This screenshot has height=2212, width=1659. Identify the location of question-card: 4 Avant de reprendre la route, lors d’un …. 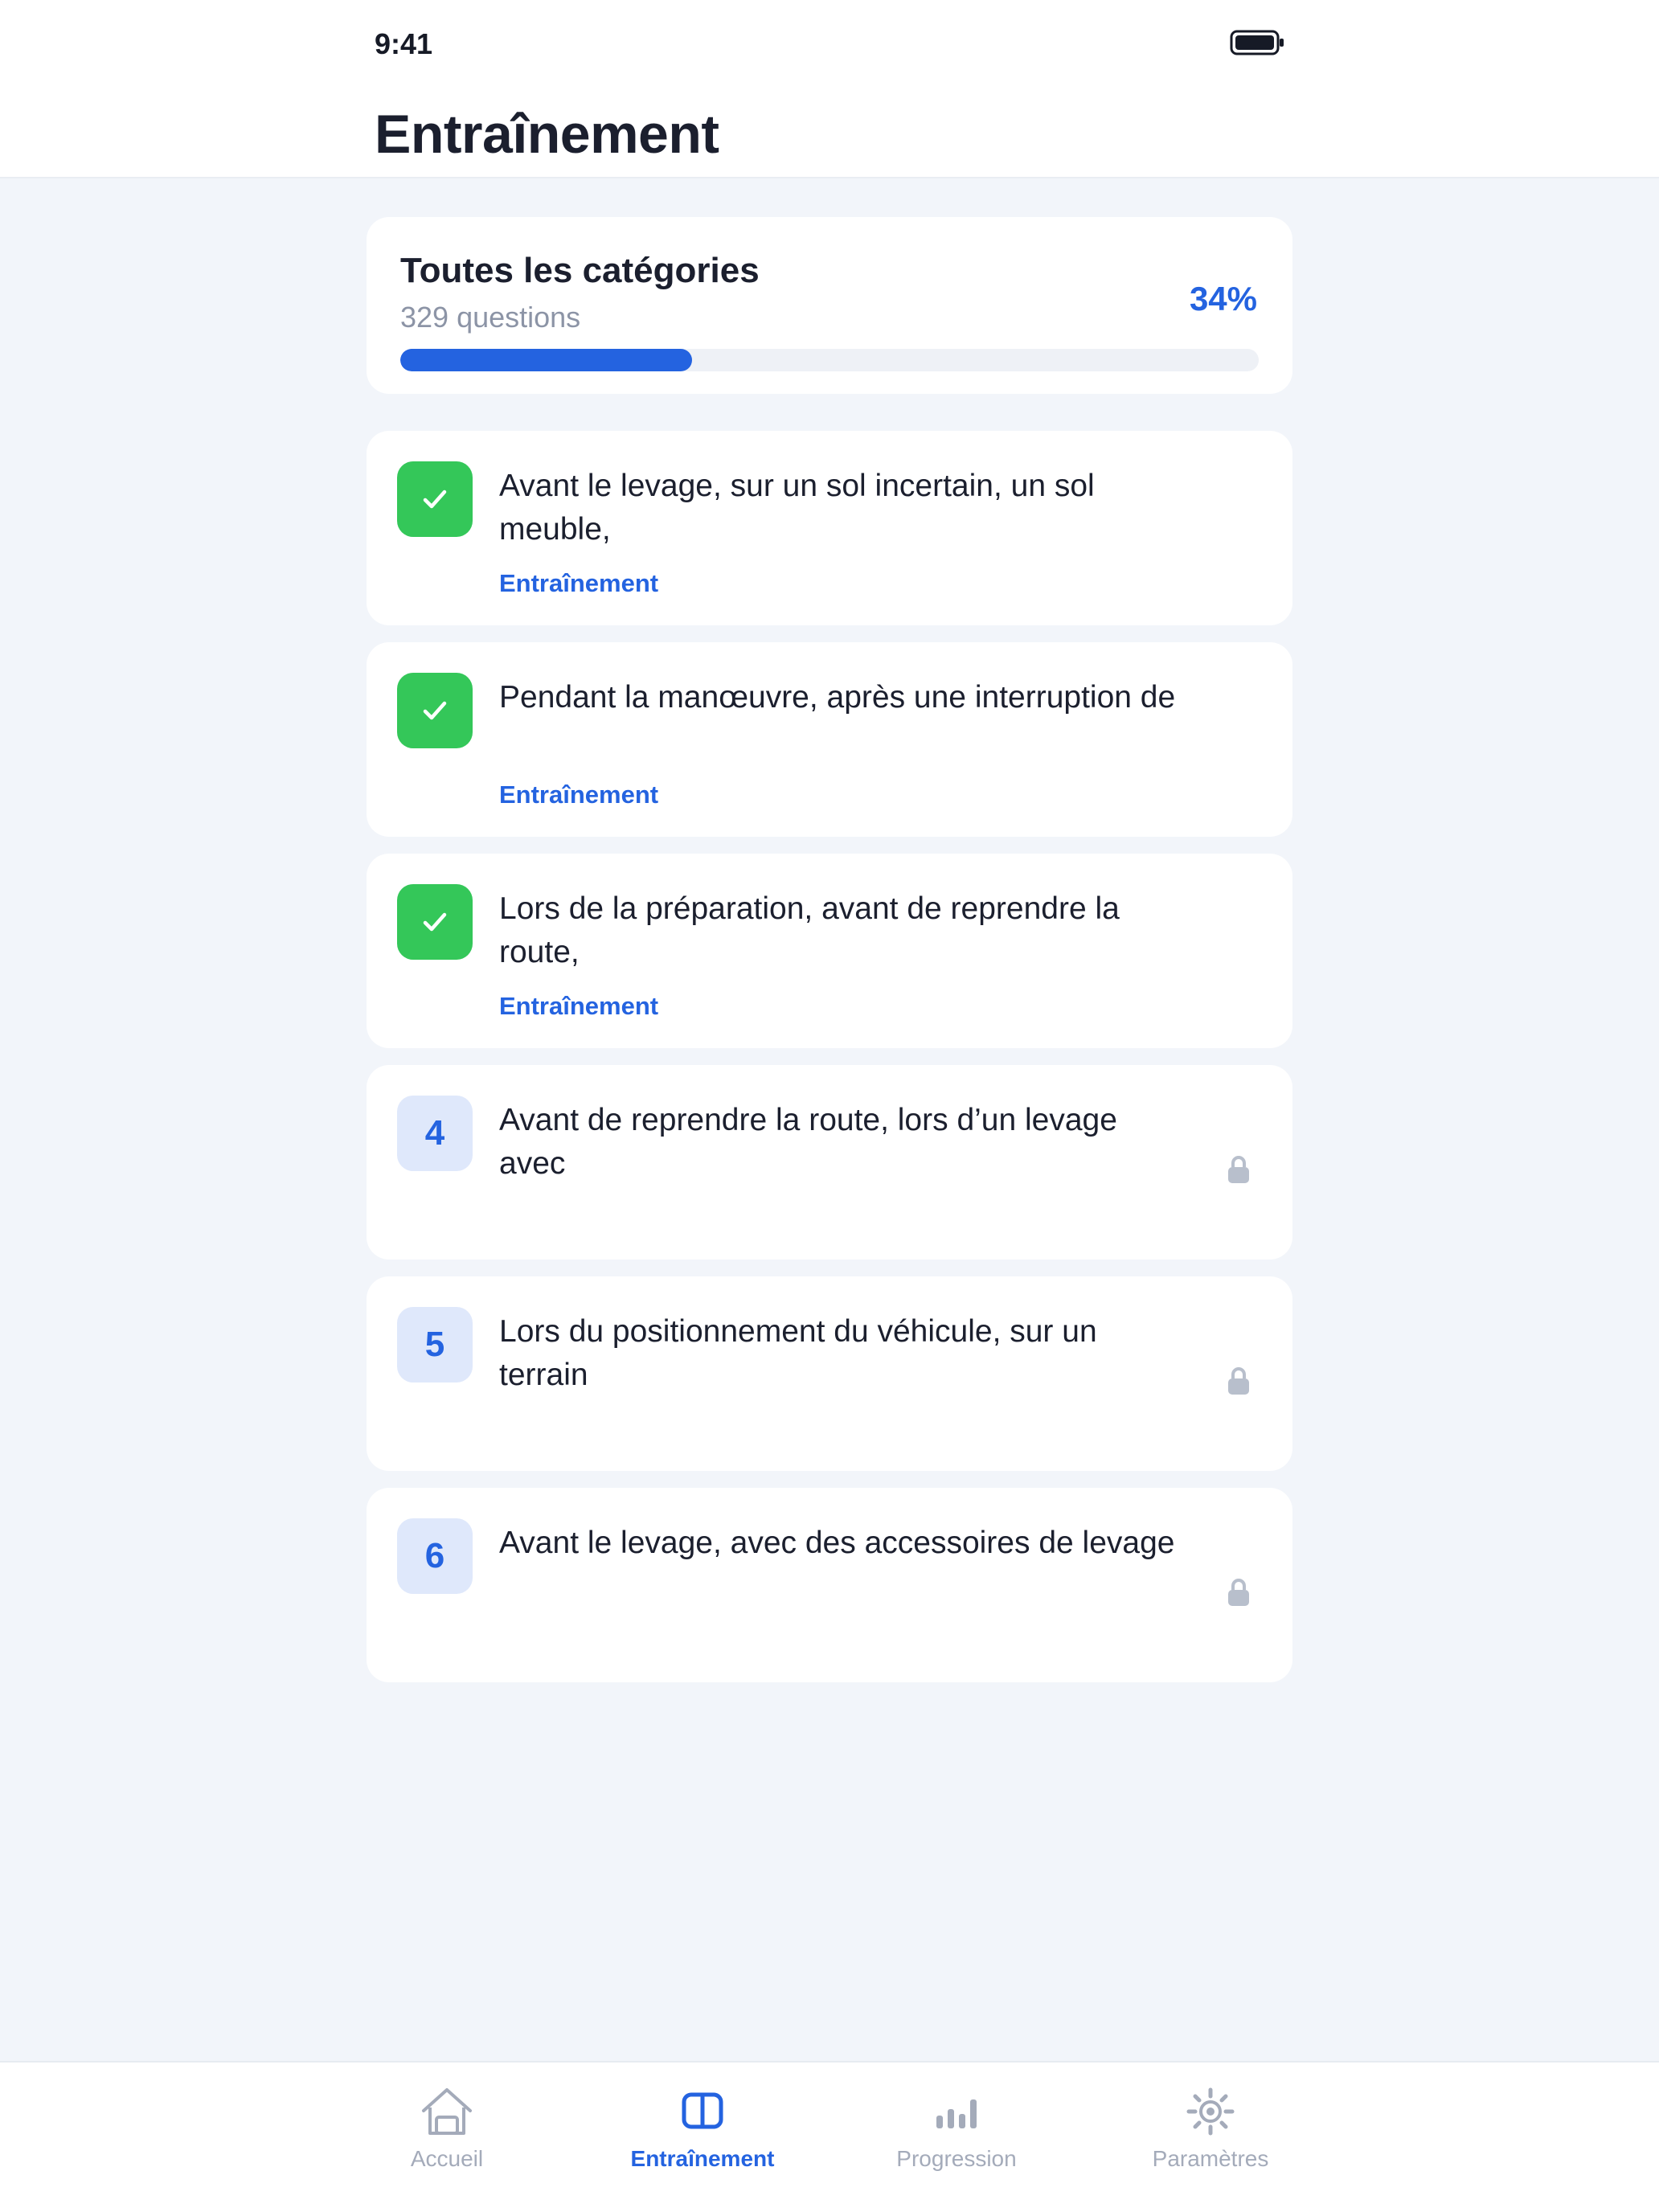
(829, 1162).